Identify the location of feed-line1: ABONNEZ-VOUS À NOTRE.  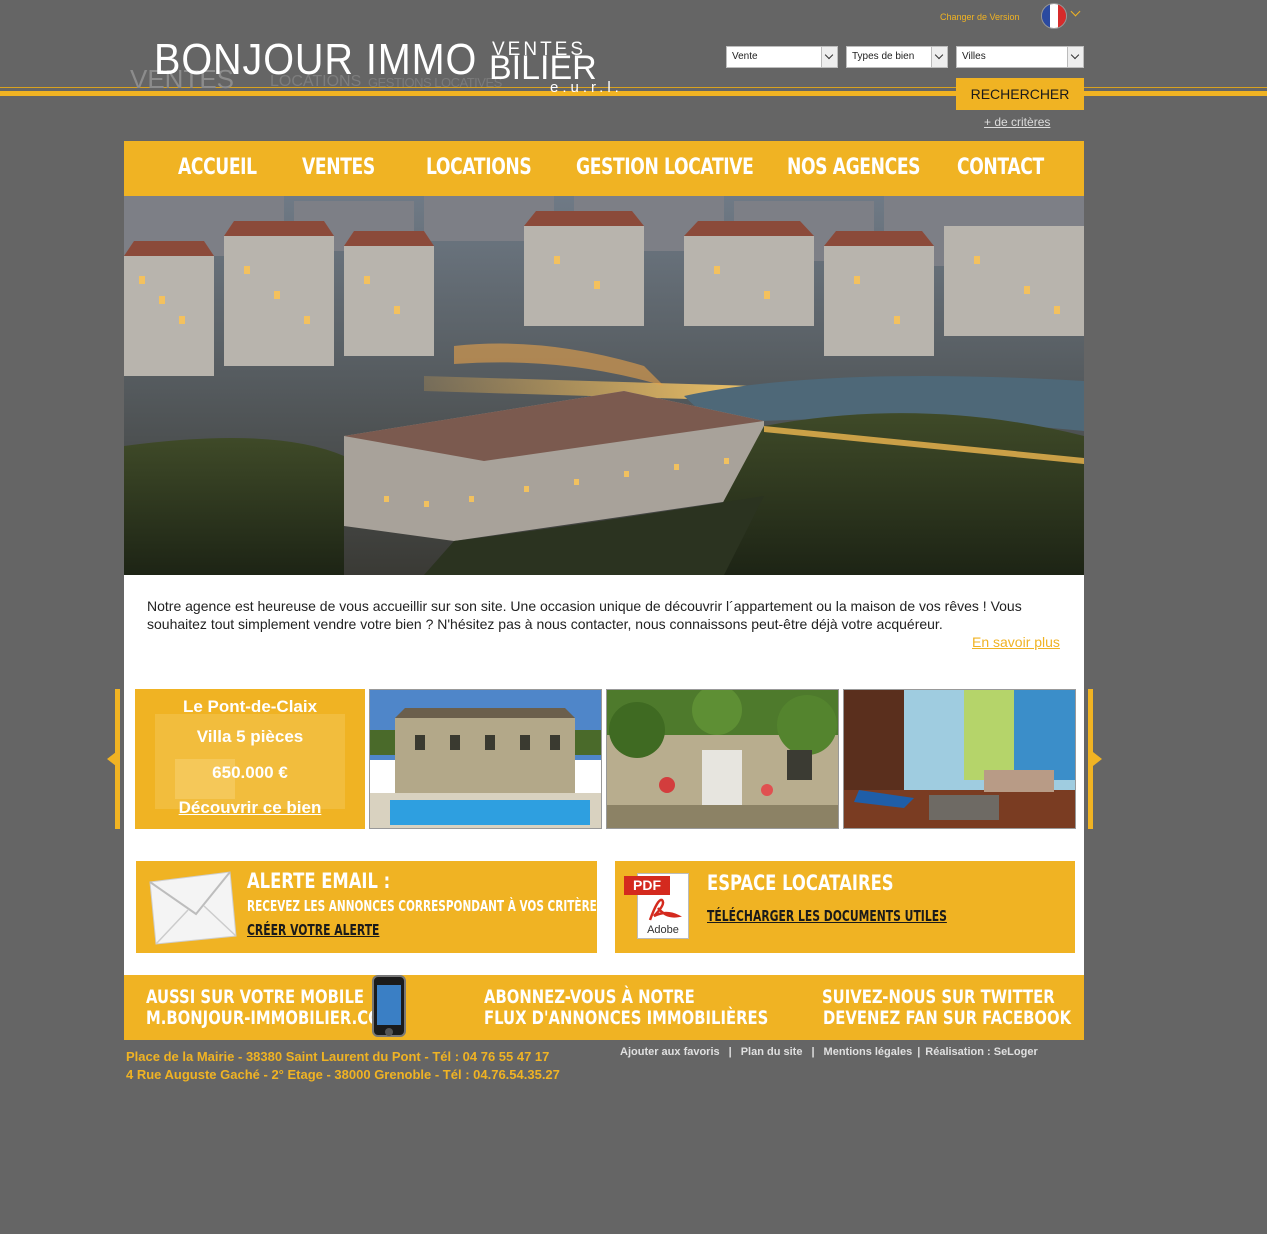
(589, 997).